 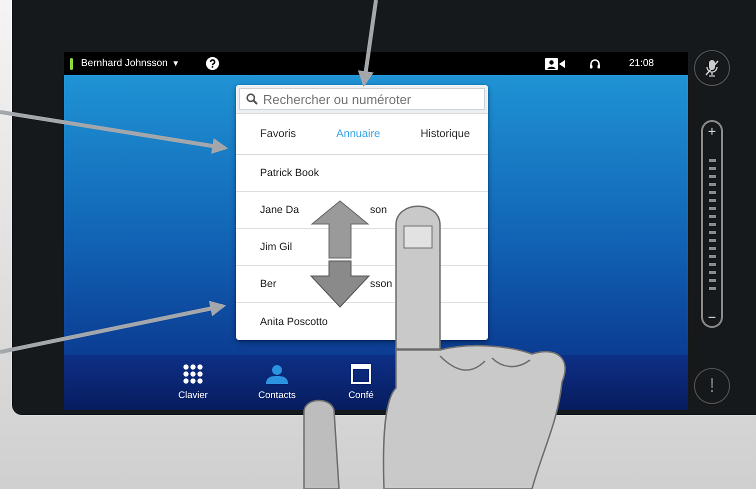 I want to click on mute-button, so click(x=712, y=68).